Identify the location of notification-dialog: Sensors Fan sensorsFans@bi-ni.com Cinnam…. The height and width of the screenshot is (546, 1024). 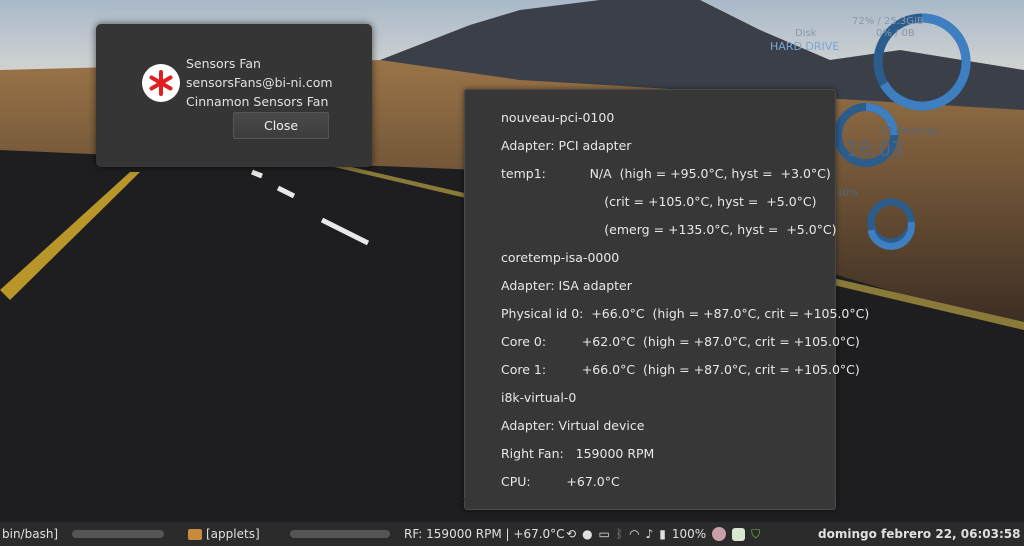
(234, 95).